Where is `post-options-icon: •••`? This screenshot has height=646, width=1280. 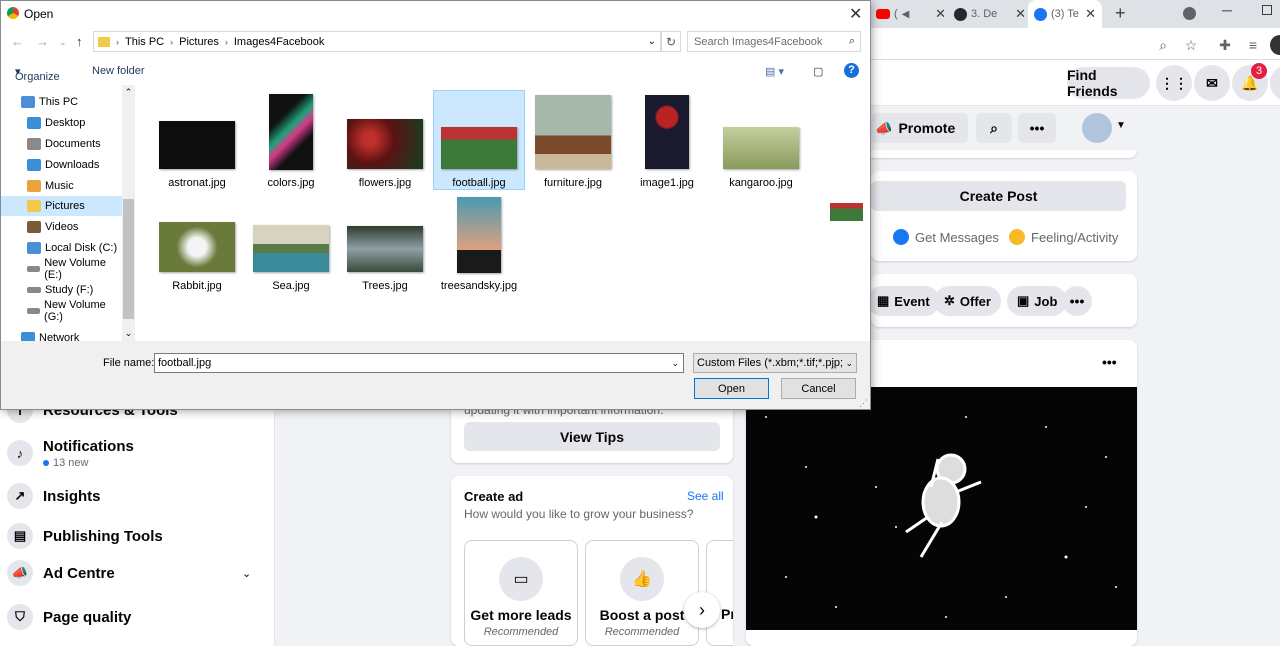 post-options-icon: ••• is located at coordinates (1109, 362).